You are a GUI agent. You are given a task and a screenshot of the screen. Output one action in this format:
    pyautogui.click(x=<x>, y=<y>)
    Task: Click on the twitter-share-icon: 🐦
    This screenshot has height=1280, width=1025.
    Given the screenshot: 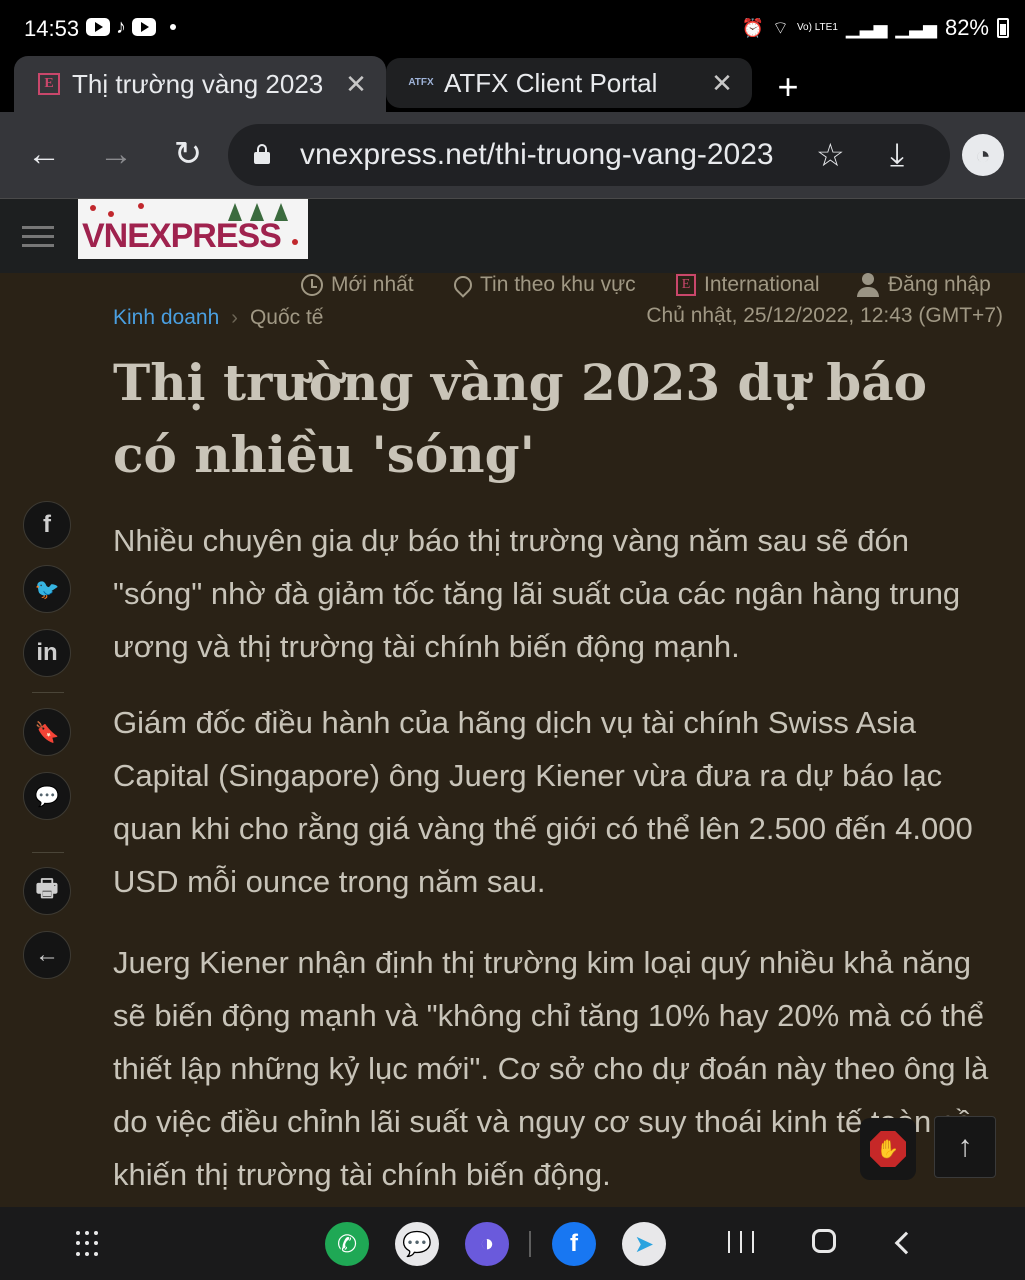 What is the action you would take?
    pyautogui.click(x=47, y=589)
    